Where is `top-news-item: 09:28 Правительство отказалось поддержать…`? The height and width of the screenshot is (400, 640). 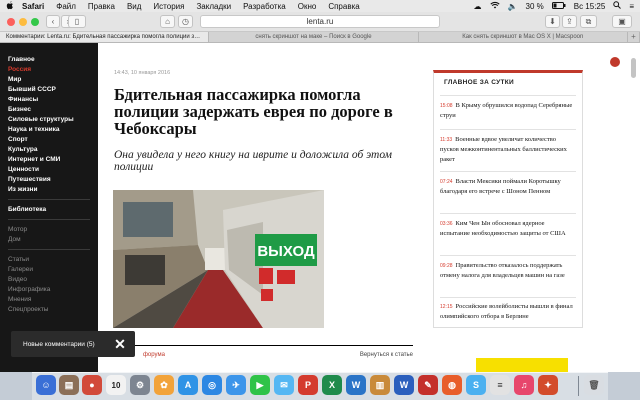 top-news-item: 09:28 Правительство отказалось поддержать… is located at coordinates (508, 271).